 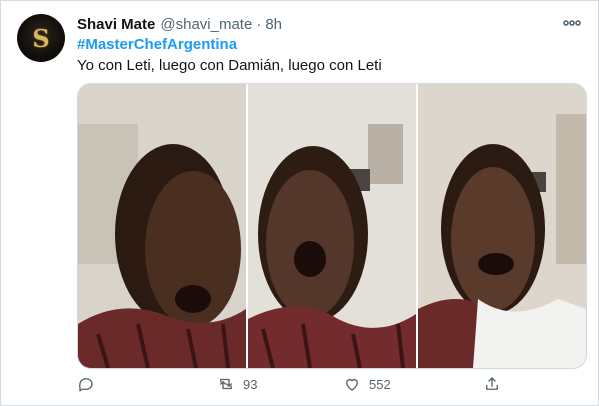 I want to click on retweet-button: 93, so click(x=237, y=384).